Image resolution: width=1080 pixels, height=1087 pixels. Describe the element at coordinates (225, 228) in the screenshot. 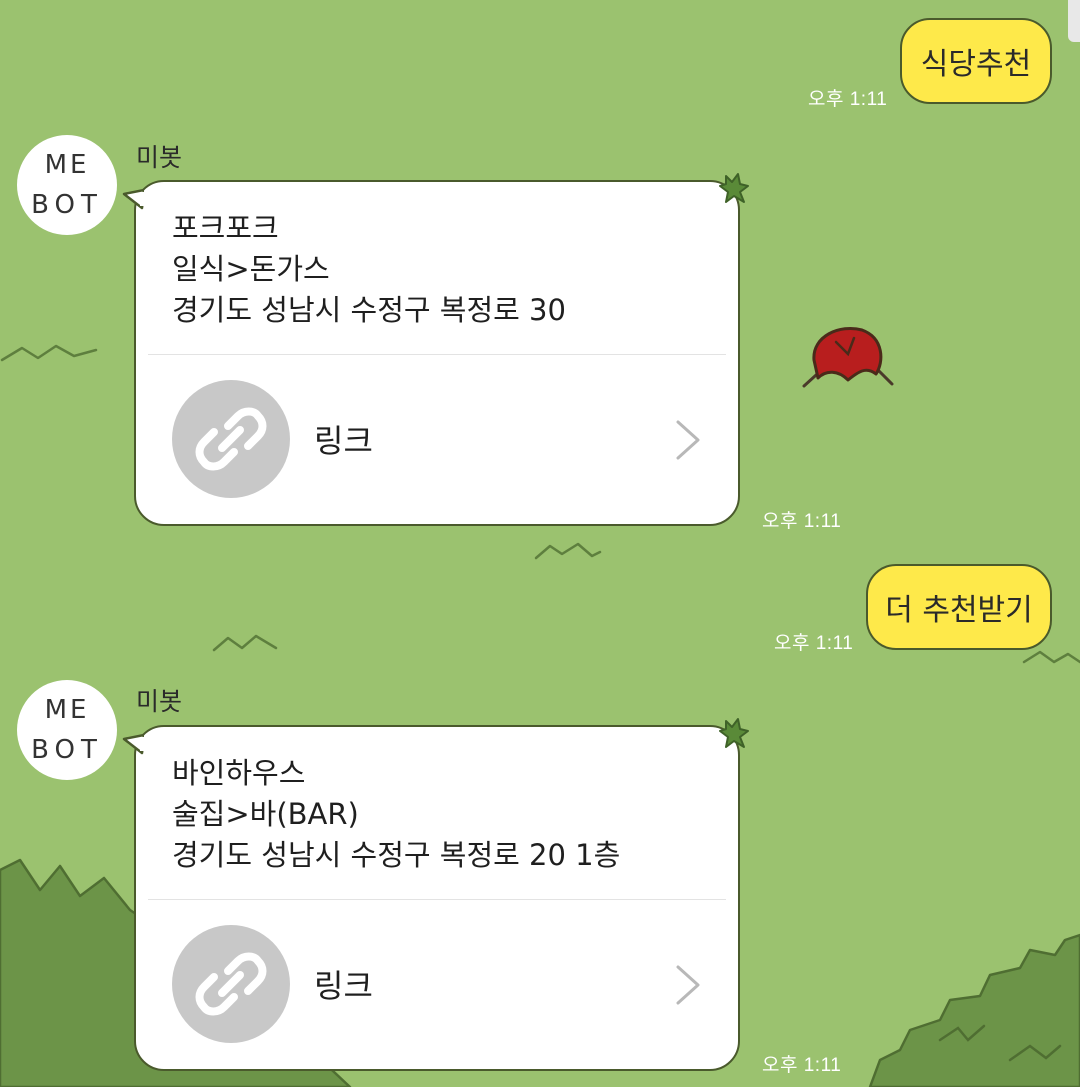

I see `card-title: 포크포크` at that location.